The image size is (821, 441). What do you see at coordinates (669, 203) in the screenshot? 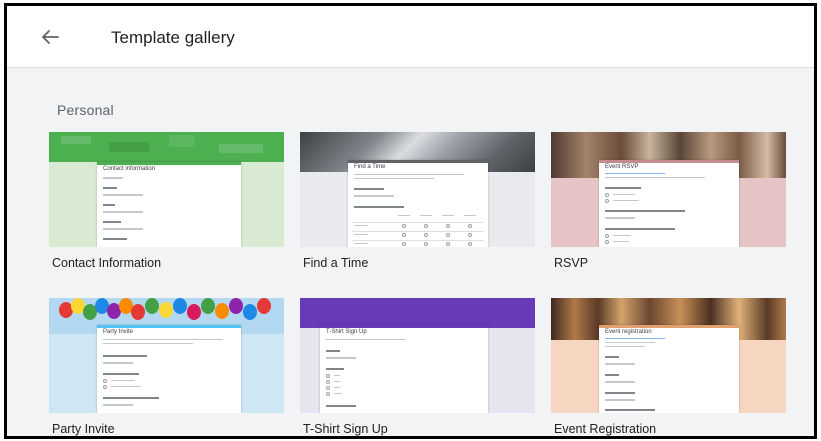
I see `form-preview: Event RSVP` at bounding box center [669, 203].